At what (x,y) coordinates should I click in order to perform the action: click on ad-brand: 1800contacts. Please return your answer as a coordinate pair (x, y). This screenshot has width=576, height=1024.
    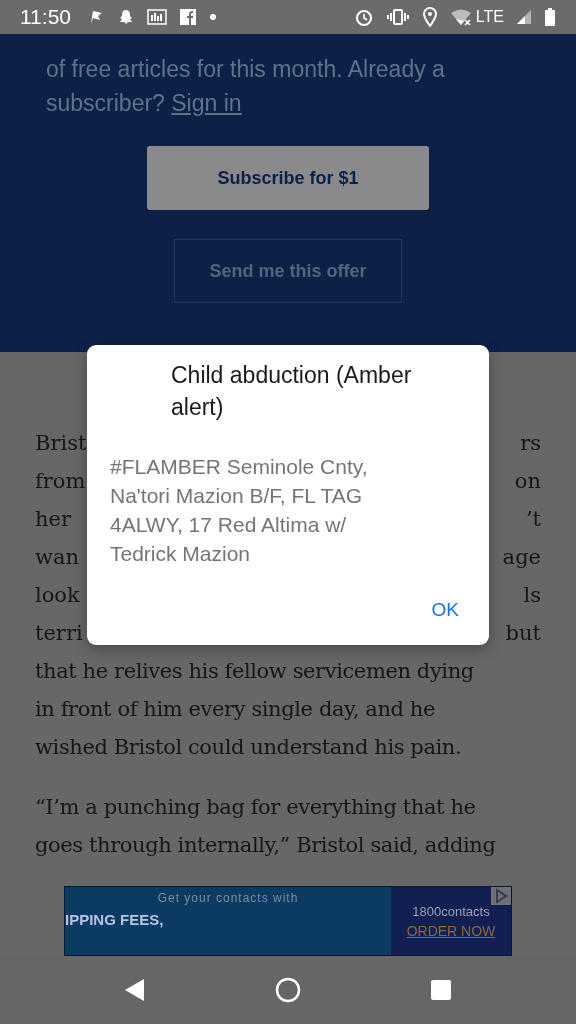
    Looking at the image, I should click on (451, 911).